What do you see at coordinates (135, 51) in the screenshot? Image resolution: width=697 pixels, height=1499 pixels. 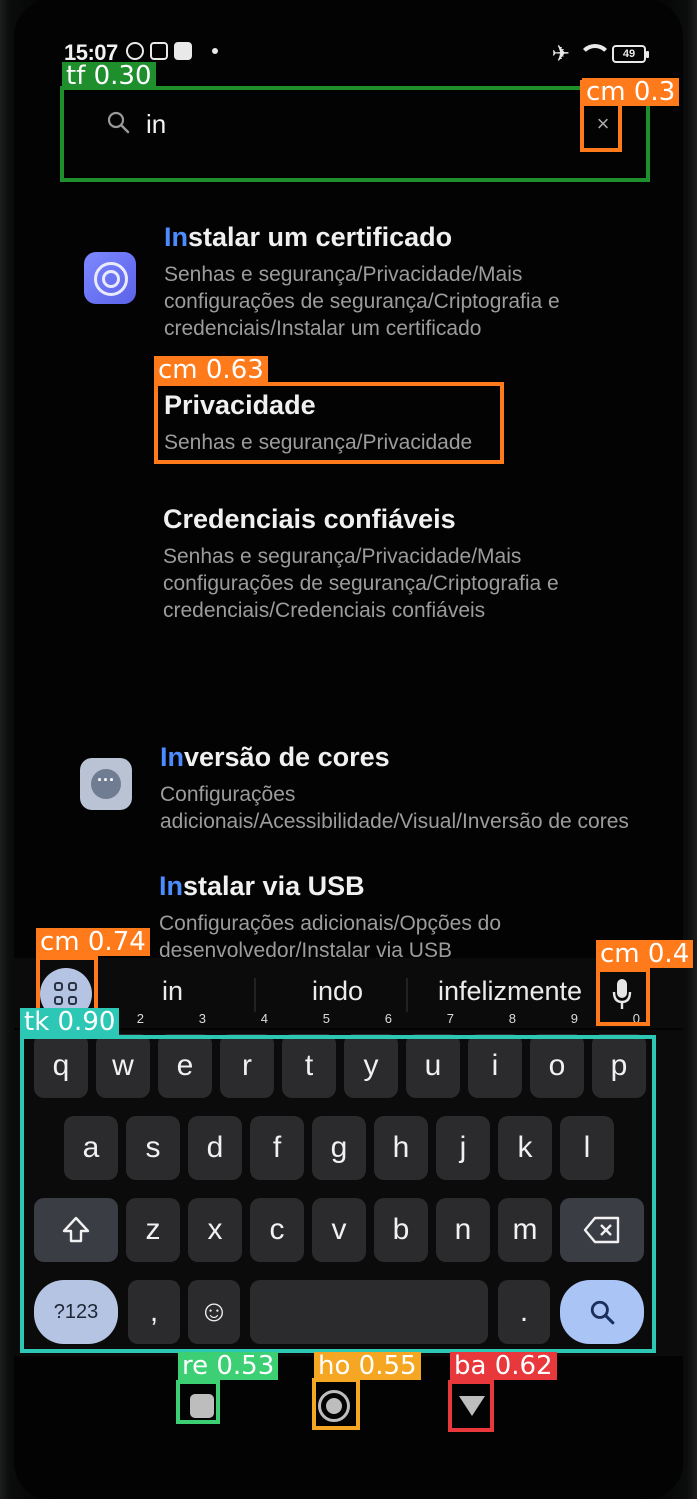 I see `settings-status-icon` at bounding box center [135, 51].